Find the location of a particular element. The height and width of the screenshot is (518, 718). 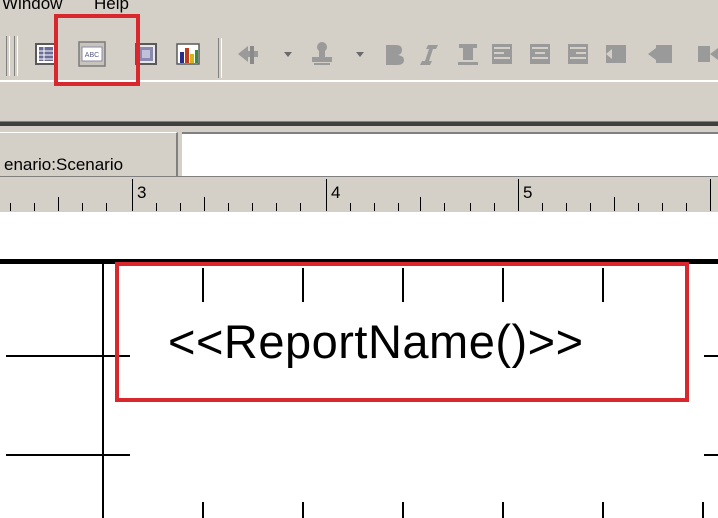

tab-bar: enario:Scenario is located at coordinates (359, 151).